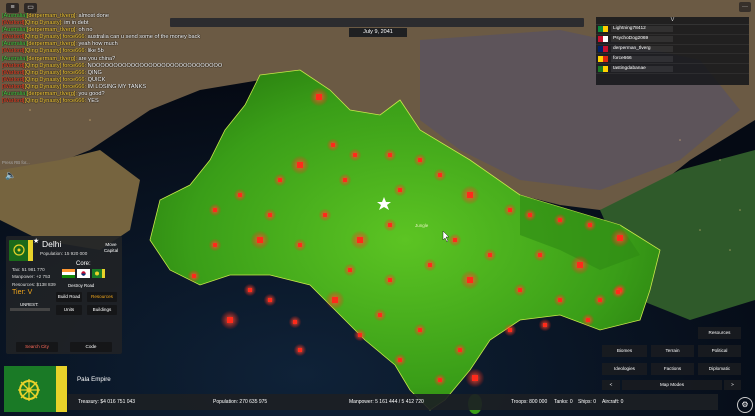  Describe the element at coordinates (642, 58) in the screenshot. I see `player-name: force666` at that location.